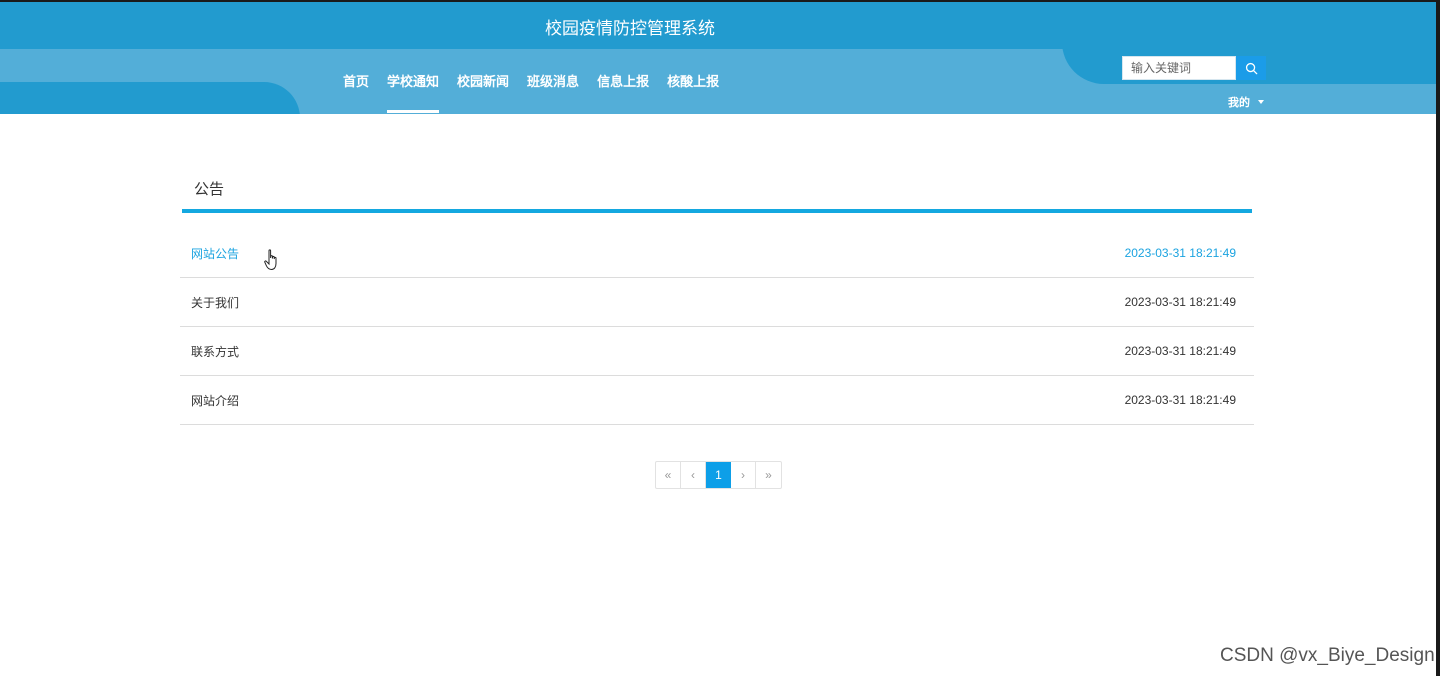 The width and height of the screenshot is (1440, 676). What do you see at coordinates (270, 260) in the screenshot?
I see `hand-pointer-icon` at bounding box center [270, 260].